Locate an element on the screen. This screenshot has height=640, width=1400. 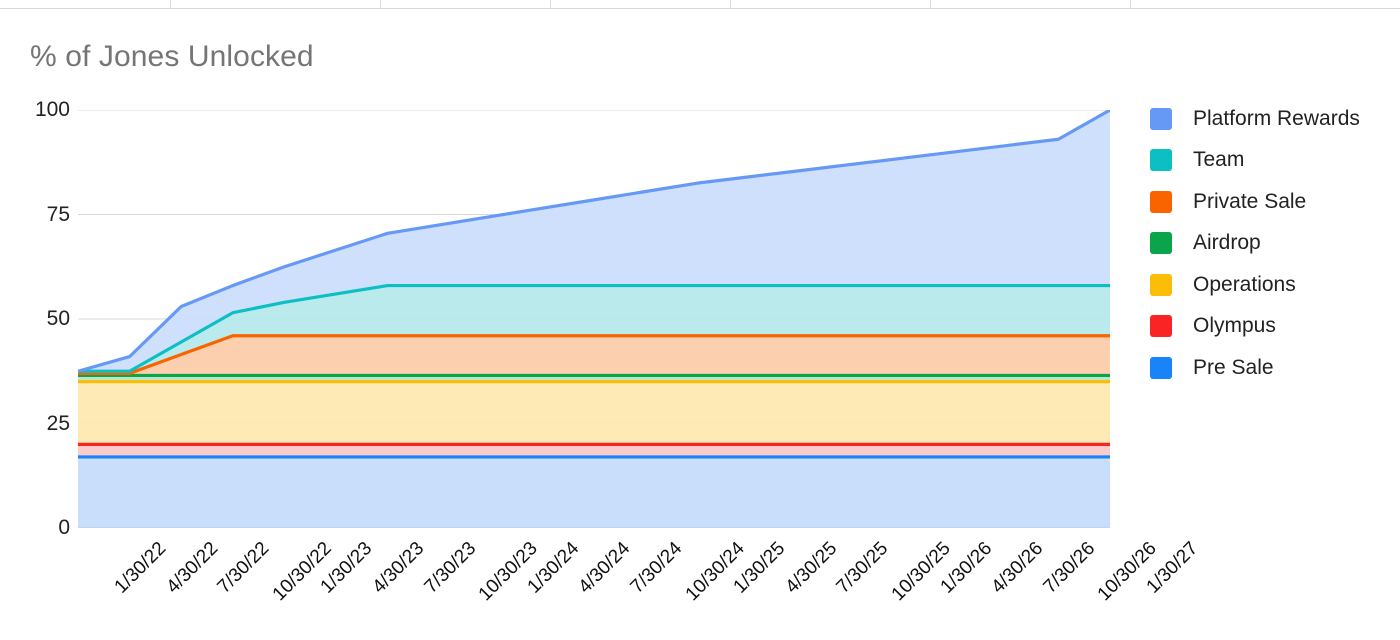
legend-item: Platform Rewards is located at coordinates (1275, 119).